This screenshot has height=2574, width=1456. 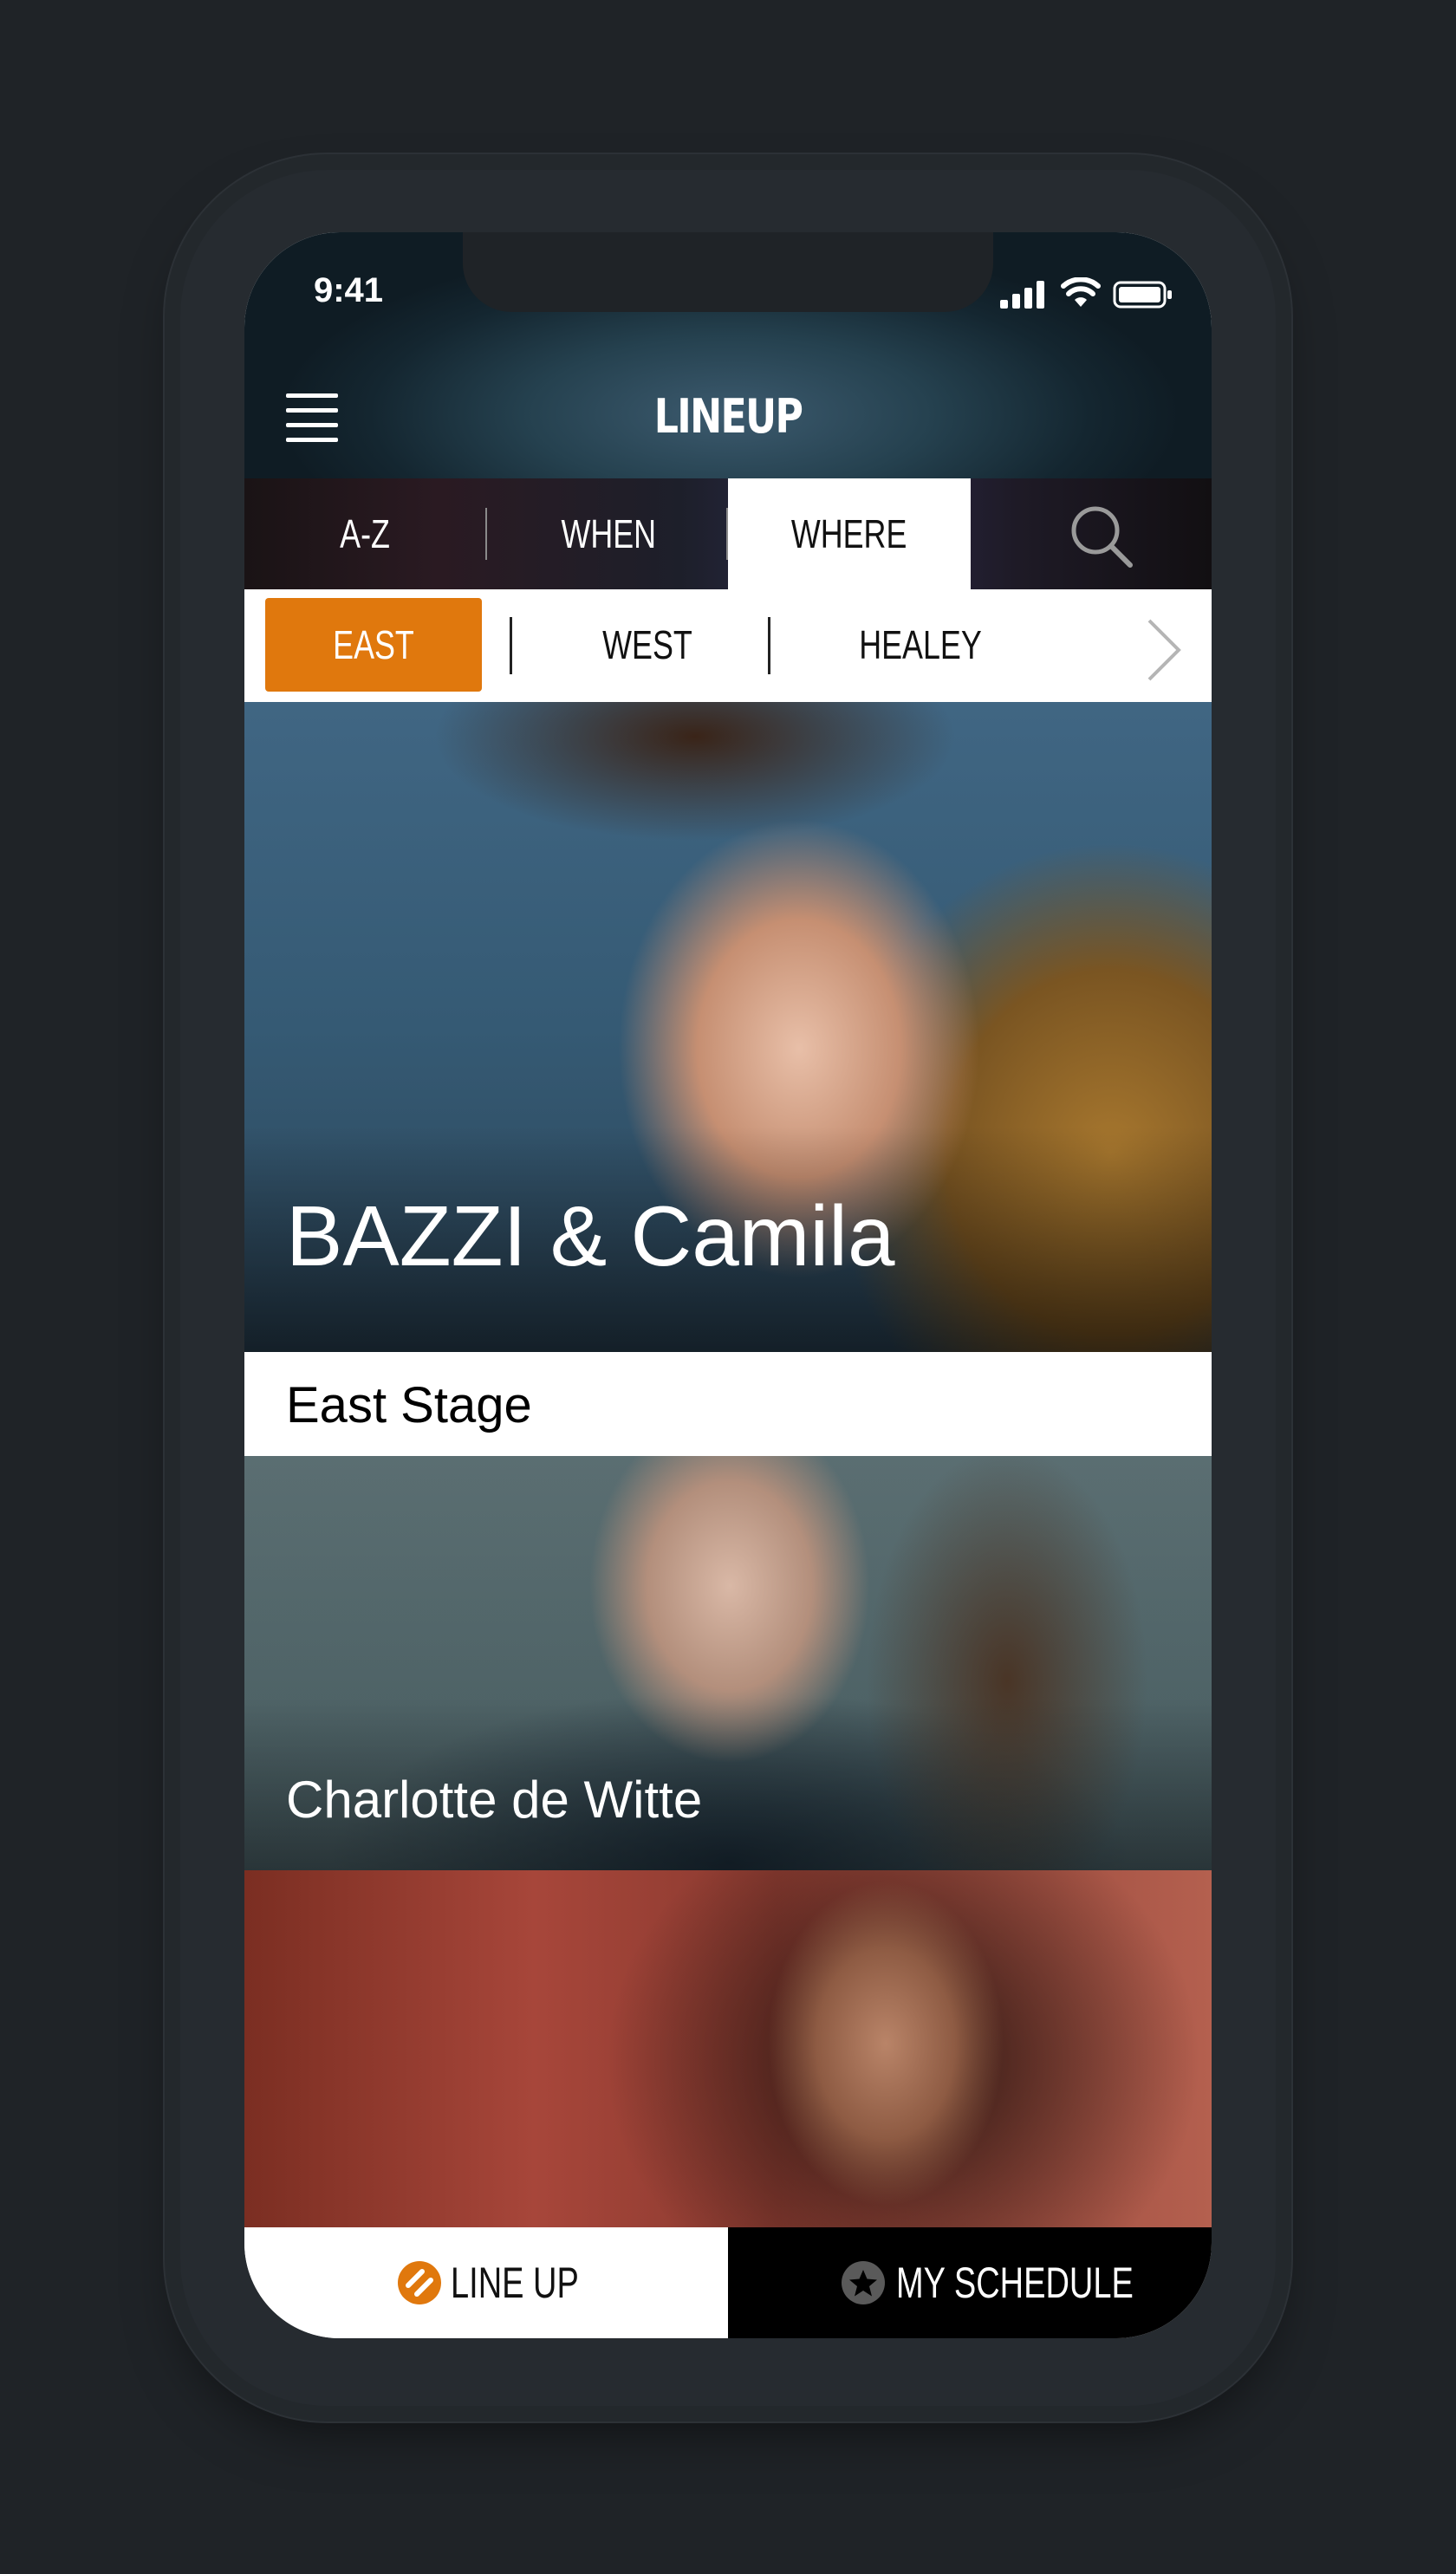 I want to click on nav-lineup-label: LINE UP, so click(x=535, y=2282).